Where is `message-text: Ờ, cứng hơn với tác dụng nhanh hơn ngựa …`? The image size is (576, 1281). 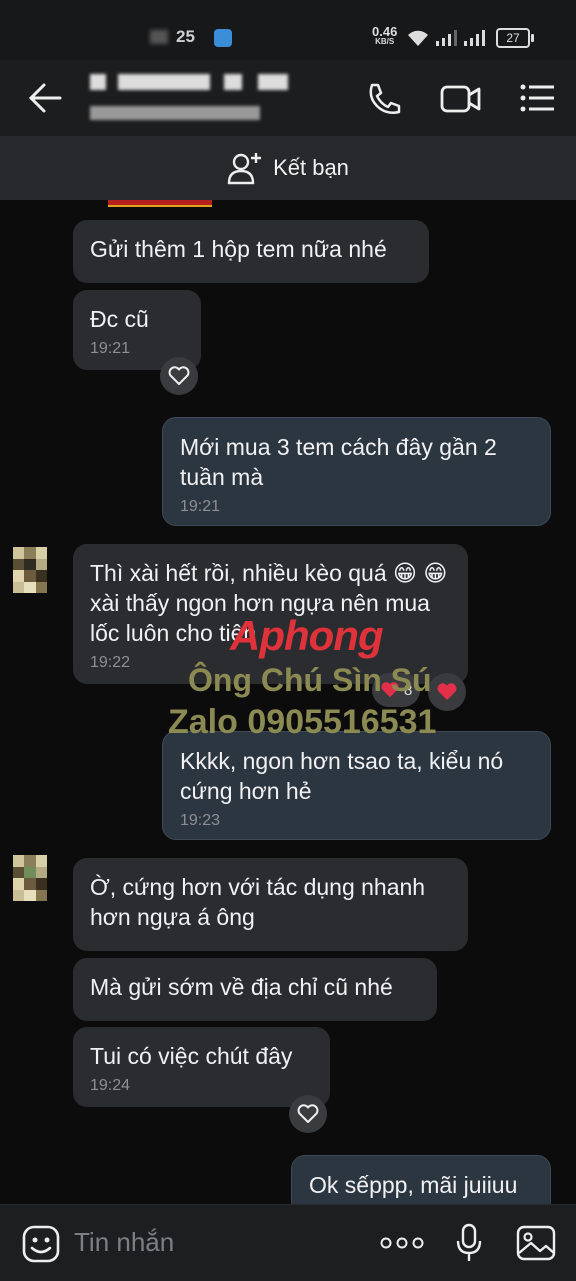 message-text: Ờ, cứng hơn với tác dụng nhanh hơn ngựa … is located at coordinates (258, 902).